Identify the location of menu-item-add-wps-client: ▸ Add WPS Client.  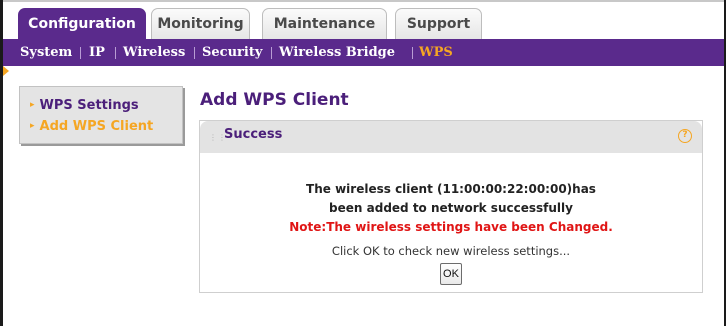
(91, 126).